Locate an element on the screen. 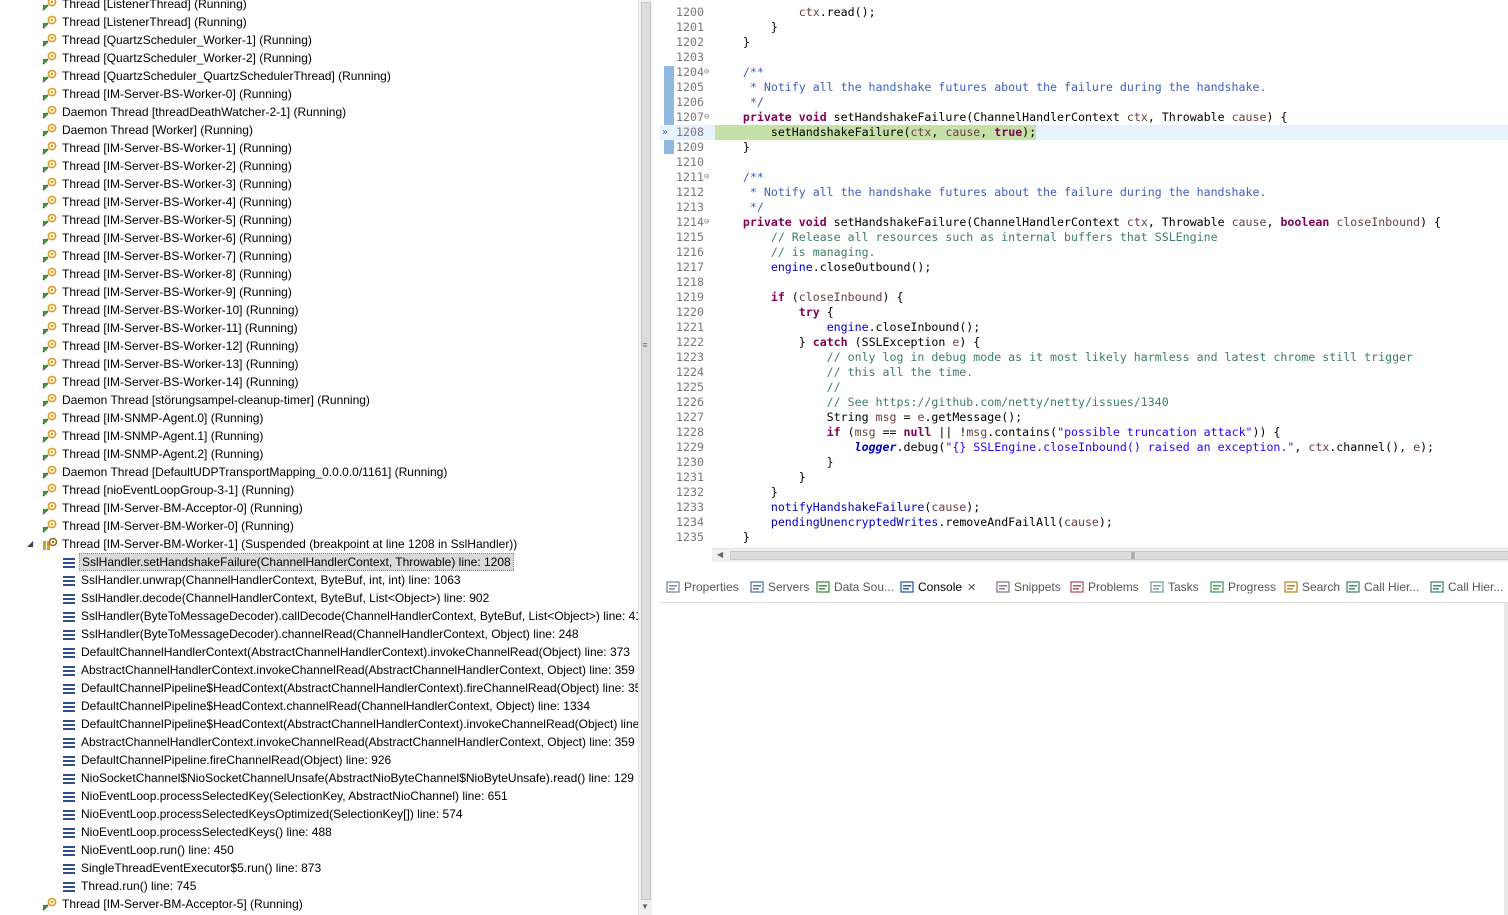  scroll-down-arrow-icon: ▼ is located at coordinates (645, 906).